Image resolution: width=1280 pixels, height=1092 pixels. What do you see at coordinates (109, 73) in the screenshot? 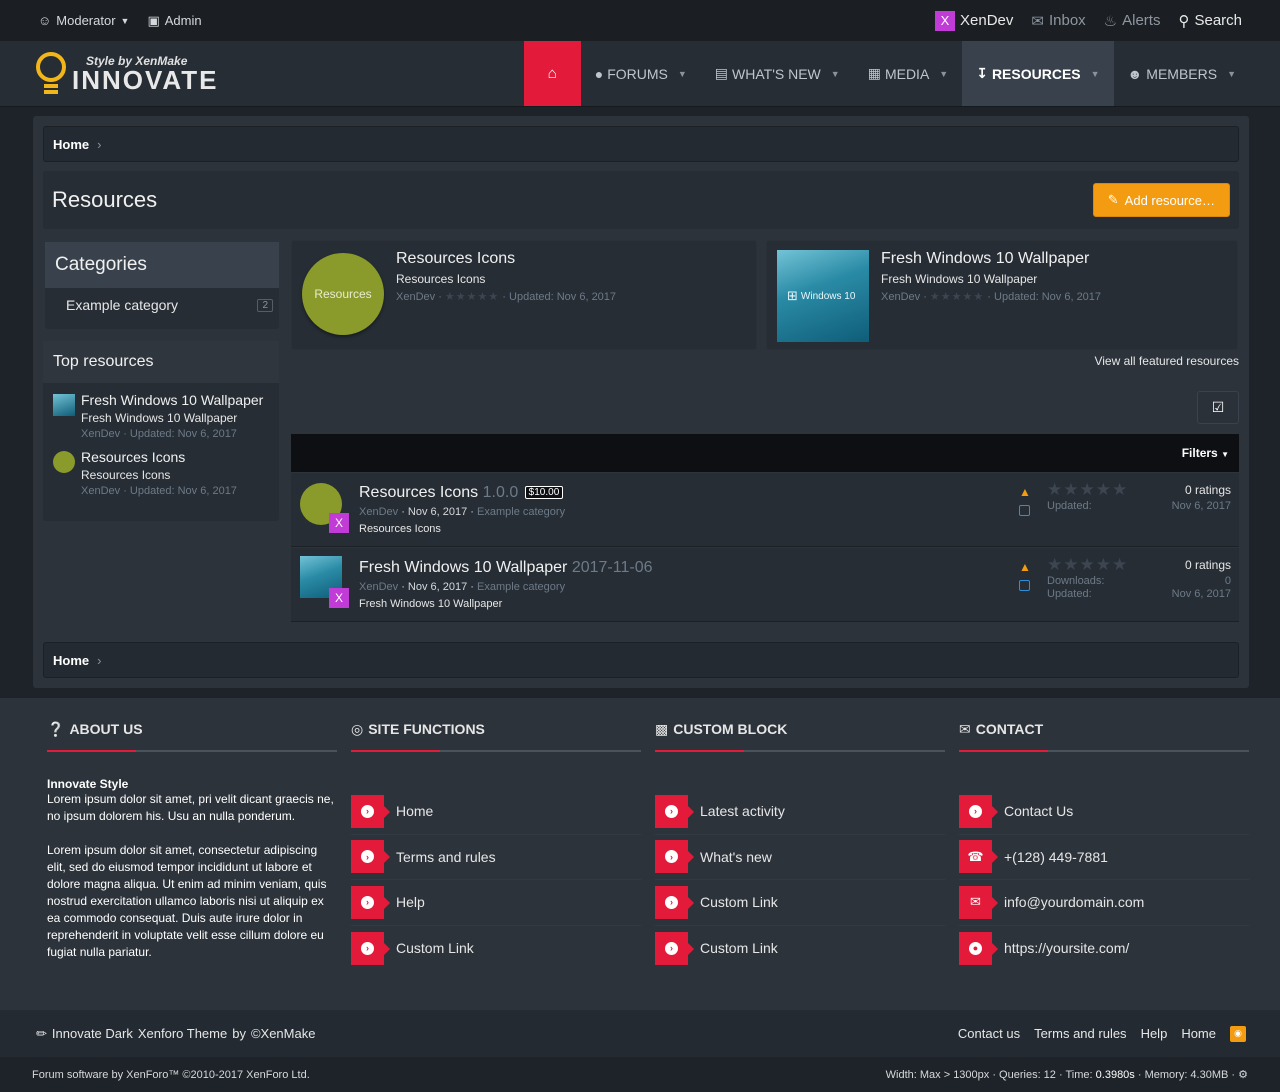
I see `site-logo: Style by XenMake INNOVATE` at bounding box center [109, 73].